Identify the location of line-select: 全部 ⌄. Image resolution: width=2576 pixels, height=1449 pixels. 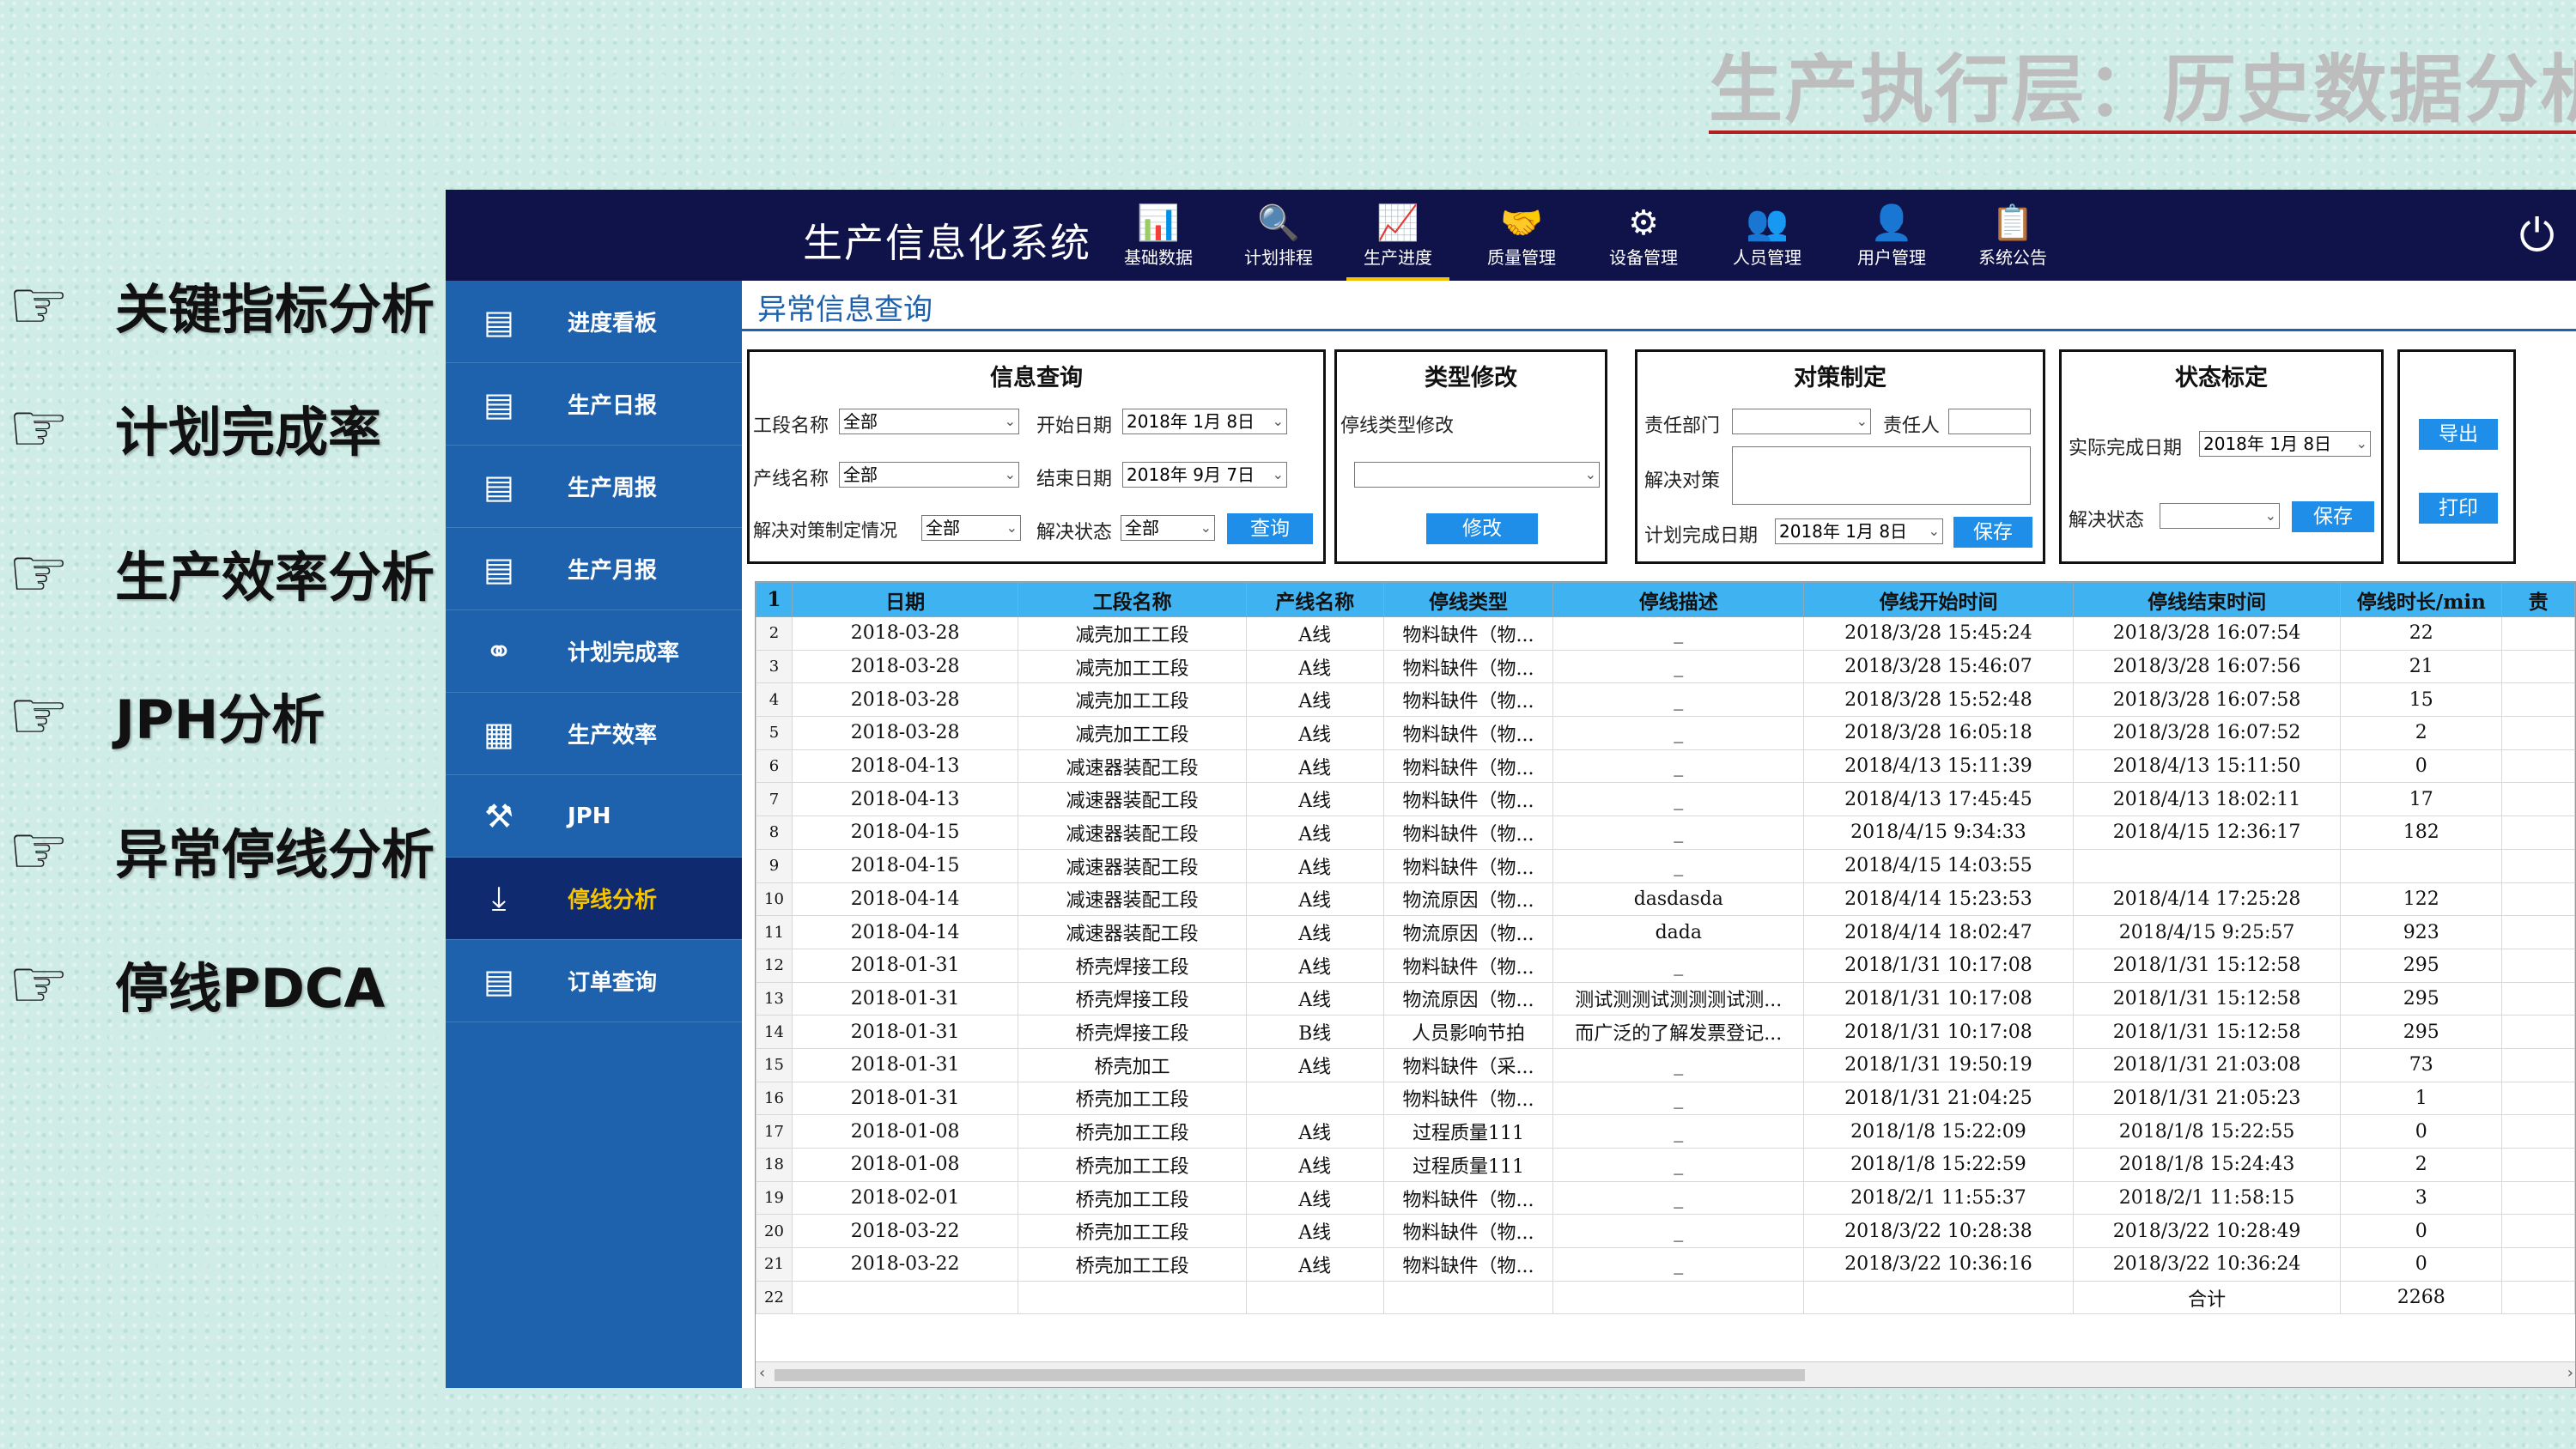
(929, 475).